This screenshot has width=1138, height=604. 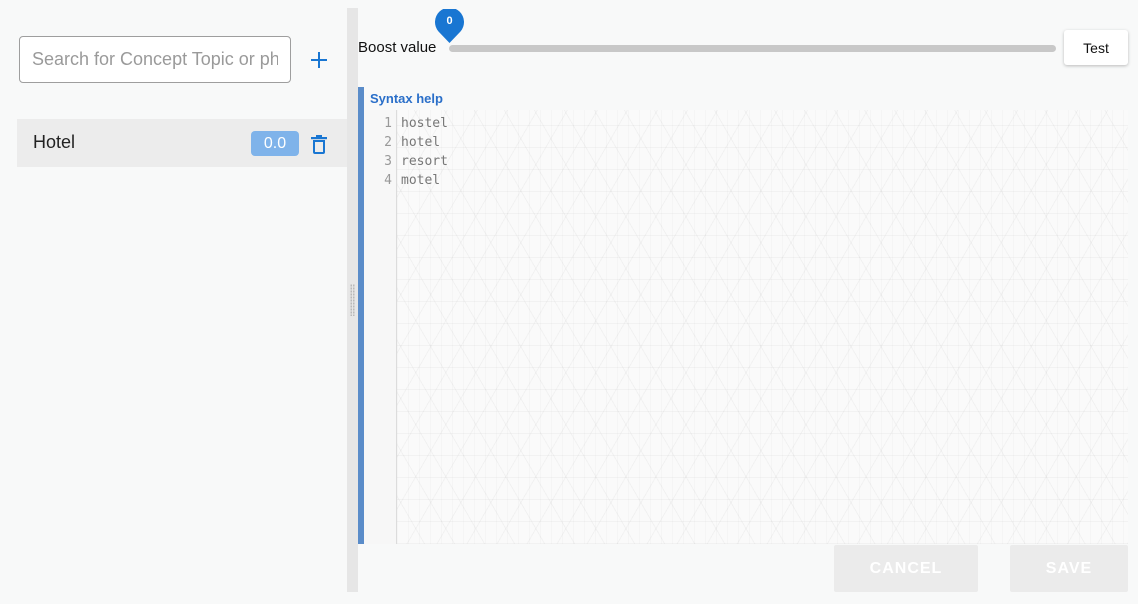 I want to click on code-line: hotel, so click(x=764, y=142).